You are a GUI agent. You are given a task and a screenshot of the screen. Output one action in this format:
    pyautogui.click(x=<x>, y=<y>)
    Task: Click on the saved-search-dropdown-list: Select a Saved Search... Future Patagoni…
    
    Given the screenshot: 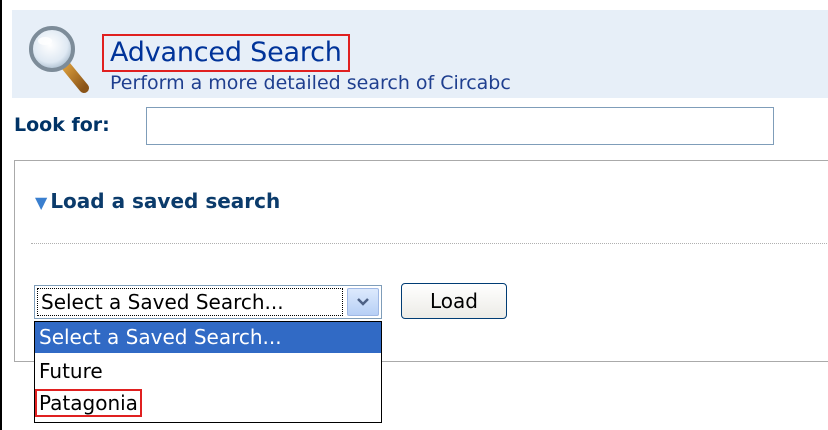 What is the action you would take?
    pyautogui.click(x=208, y=372)
    